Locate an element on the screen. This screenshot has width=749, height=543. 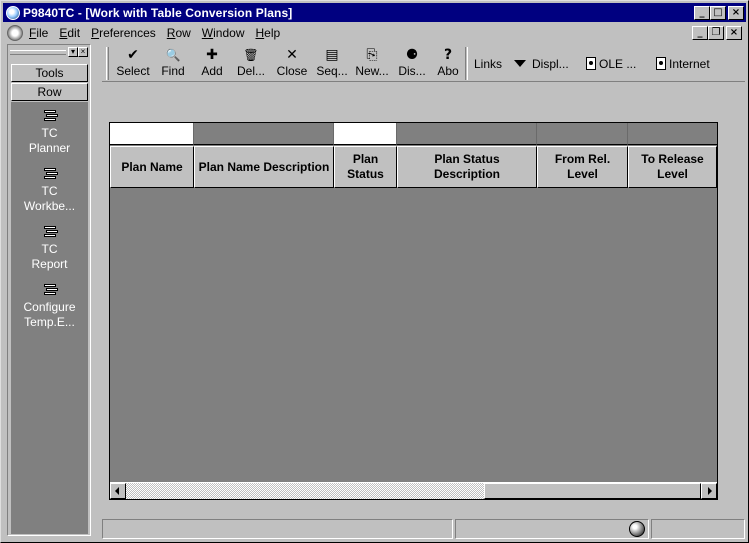
qbe-plan-name-description is located at coordinates (264, 134).